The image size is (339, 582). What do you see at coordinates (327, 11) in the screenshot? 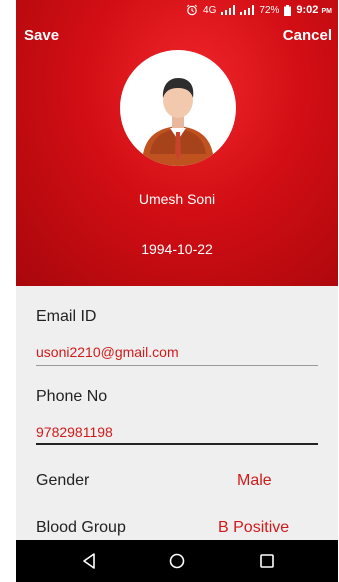
I see `clock-ampm: PM` at bounding box center [327, 11].